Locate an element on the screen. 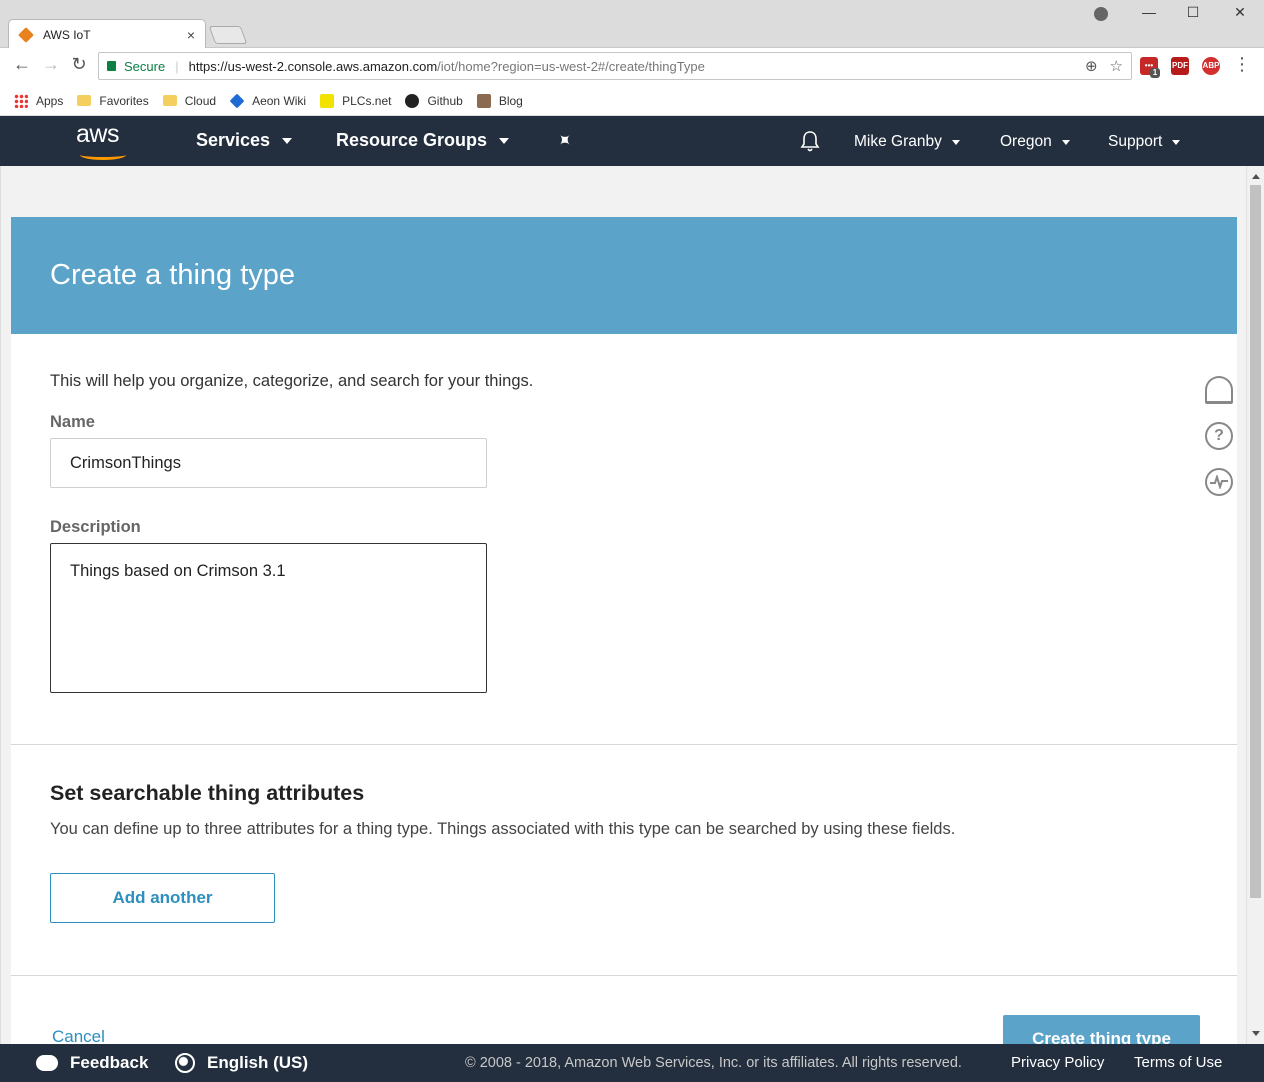 Image resolution: width=1264 pixels, height=1082 pixels. language-label: English (US) is located at coordinates (258, 1062).